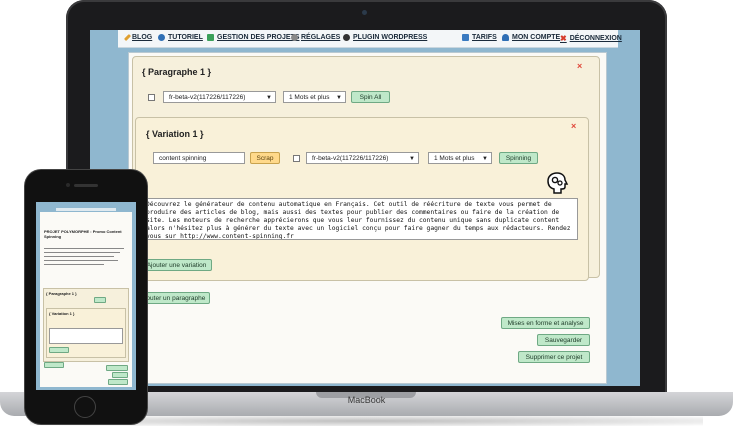 The height and width of the screenshot is (441, 733). I want to click on nav-tutoriel: TUTORIEL, so click(180, 37).